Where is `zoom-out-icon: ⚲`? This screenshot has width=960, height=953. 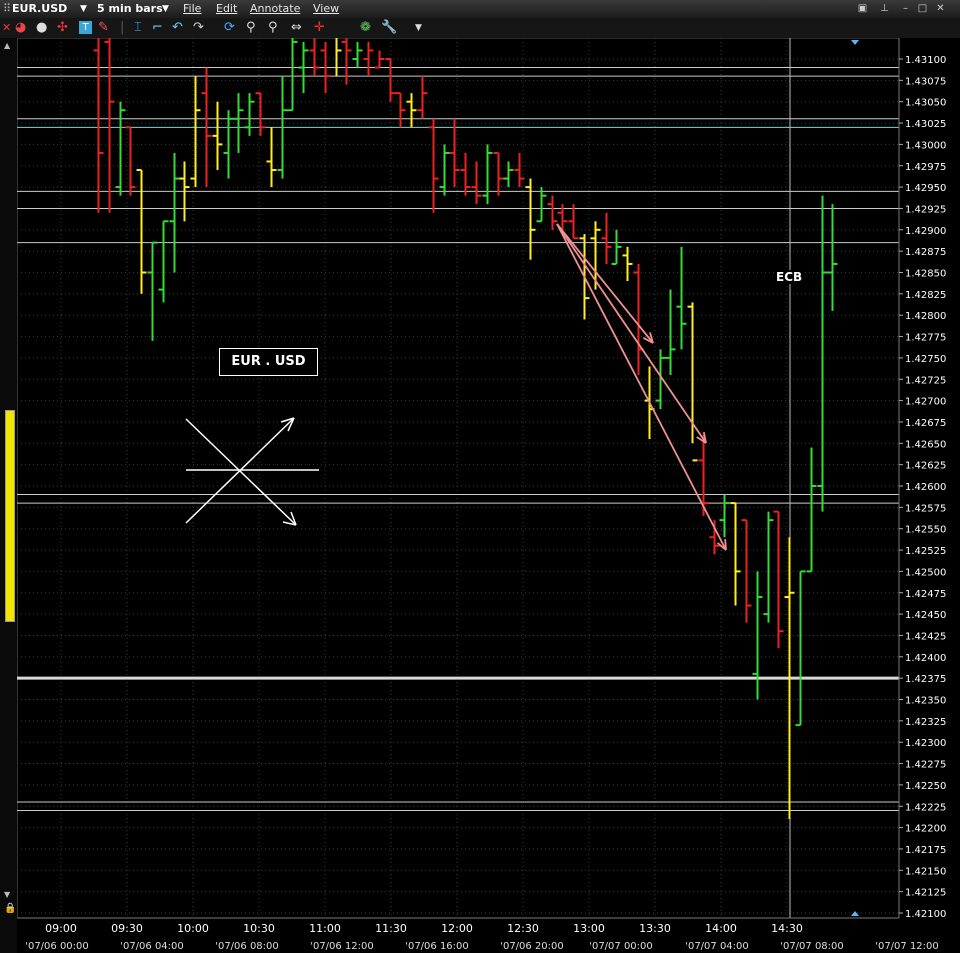 zoom-out-icon: ⚲ is located at coordinates (273, 28).